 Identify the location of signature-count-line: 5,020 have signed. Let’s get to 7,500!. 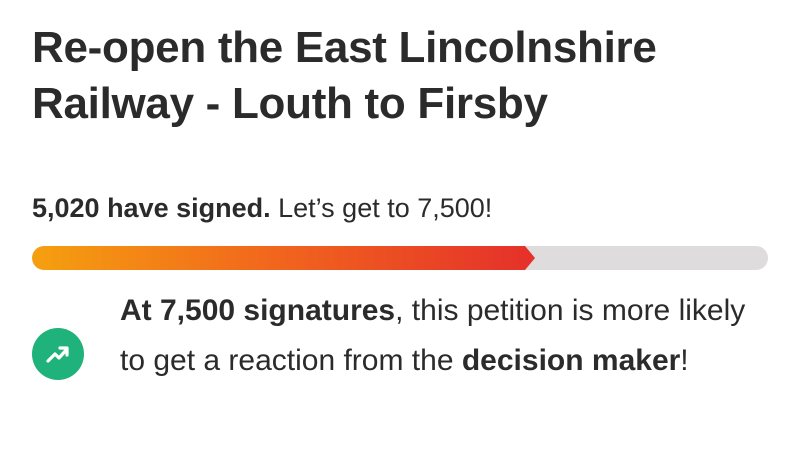
(262, 208).